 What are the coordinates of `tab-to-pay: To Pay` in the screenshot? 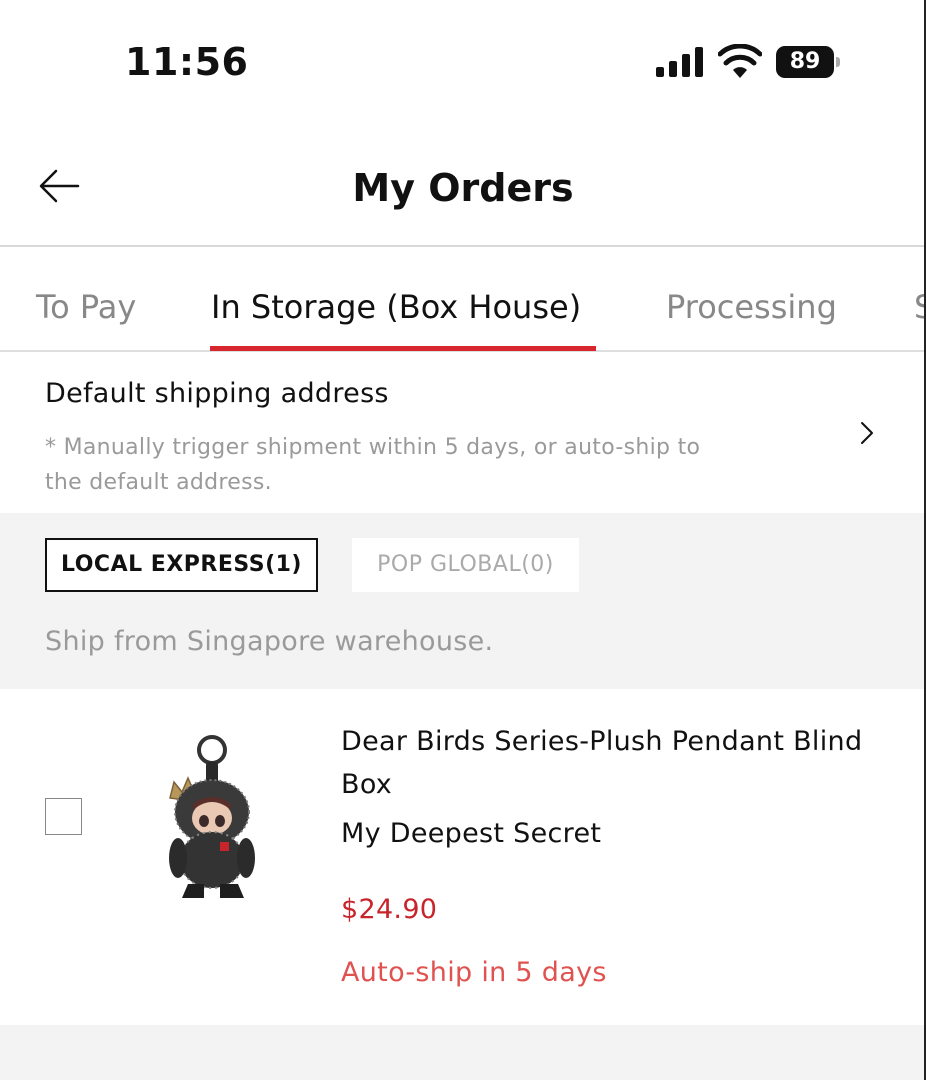 It's located at (86, 307).